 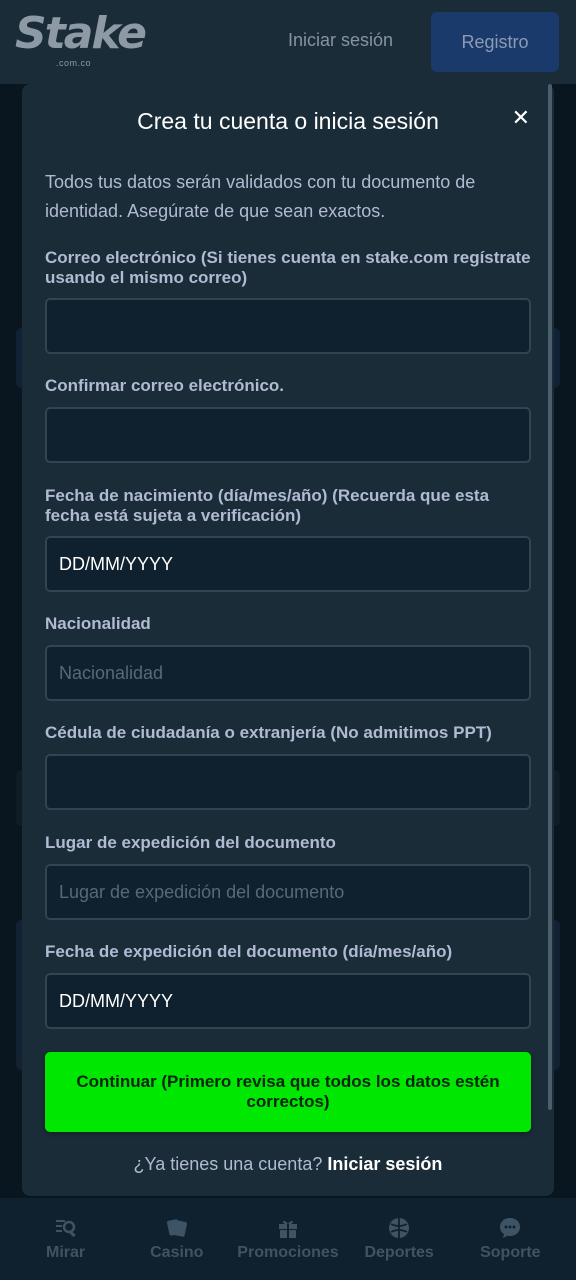 I want to click on logo-domain: .com.co, so click(x=74, y=63).